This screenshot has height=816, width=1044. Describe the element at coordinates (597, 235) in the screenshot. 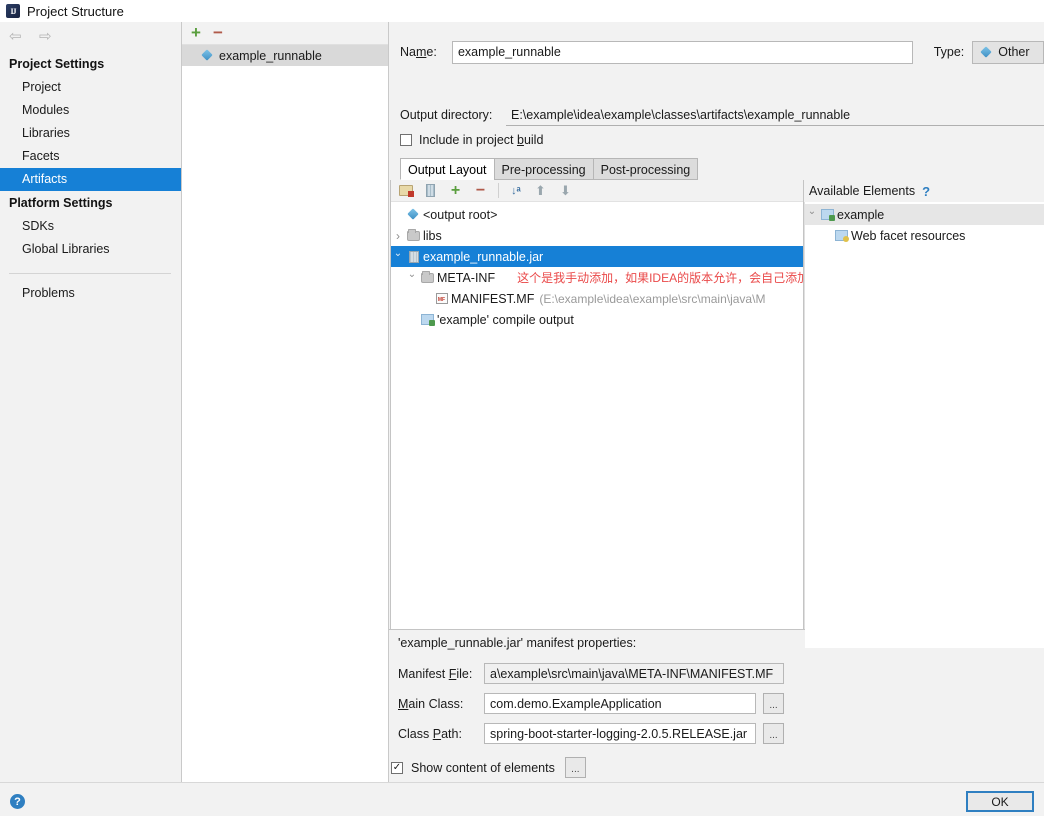

I see `tree-row: libs` at that location.